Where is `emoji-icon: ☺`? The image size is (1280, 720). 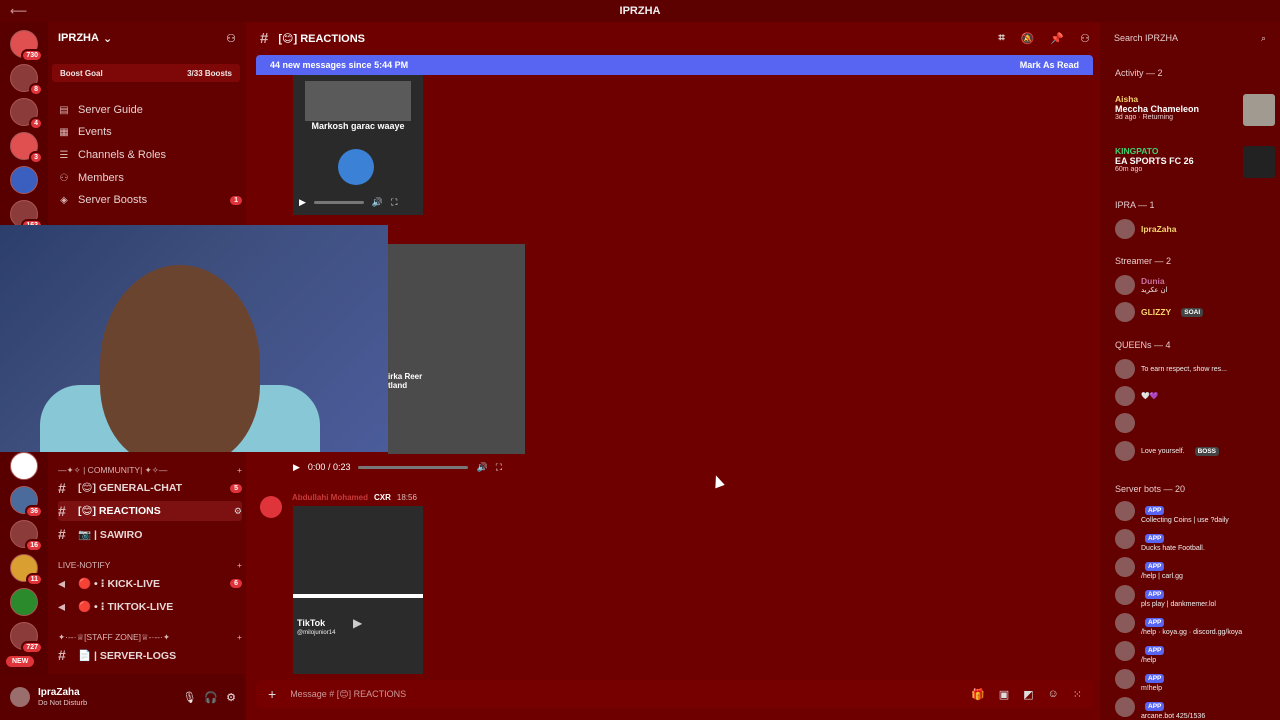 emoji-icon: ☺ is located at coordinates (1053, 694).